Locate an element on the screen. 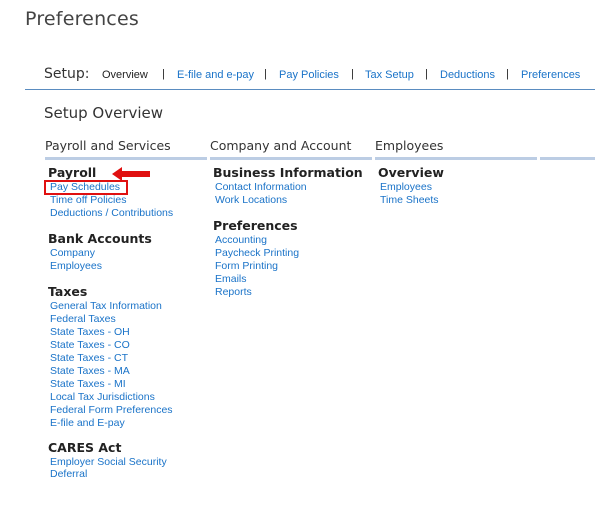 The width and height of the screenshot is (603, 521). link-paycheck-printing: Paycheck Printing is located at coordinates (257, 253).